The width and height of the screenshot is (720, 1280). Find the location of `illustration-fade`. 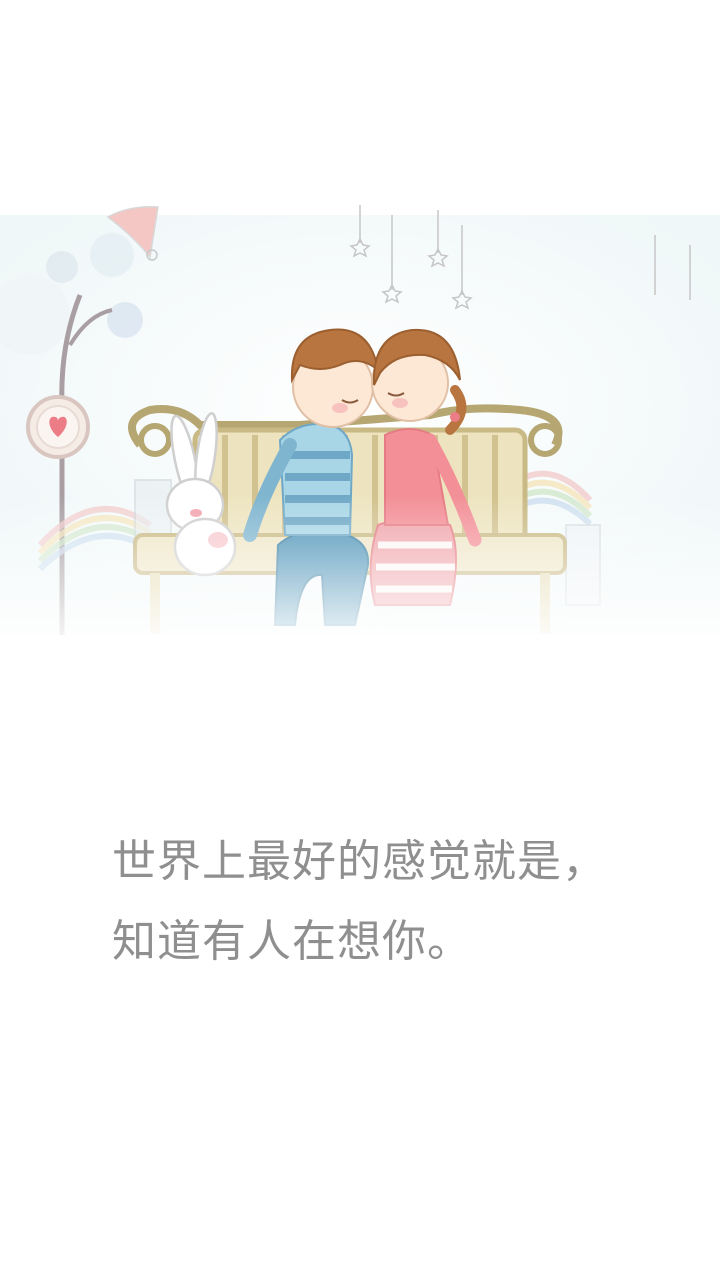

illustration-fade is located at coordinates (360, 575).